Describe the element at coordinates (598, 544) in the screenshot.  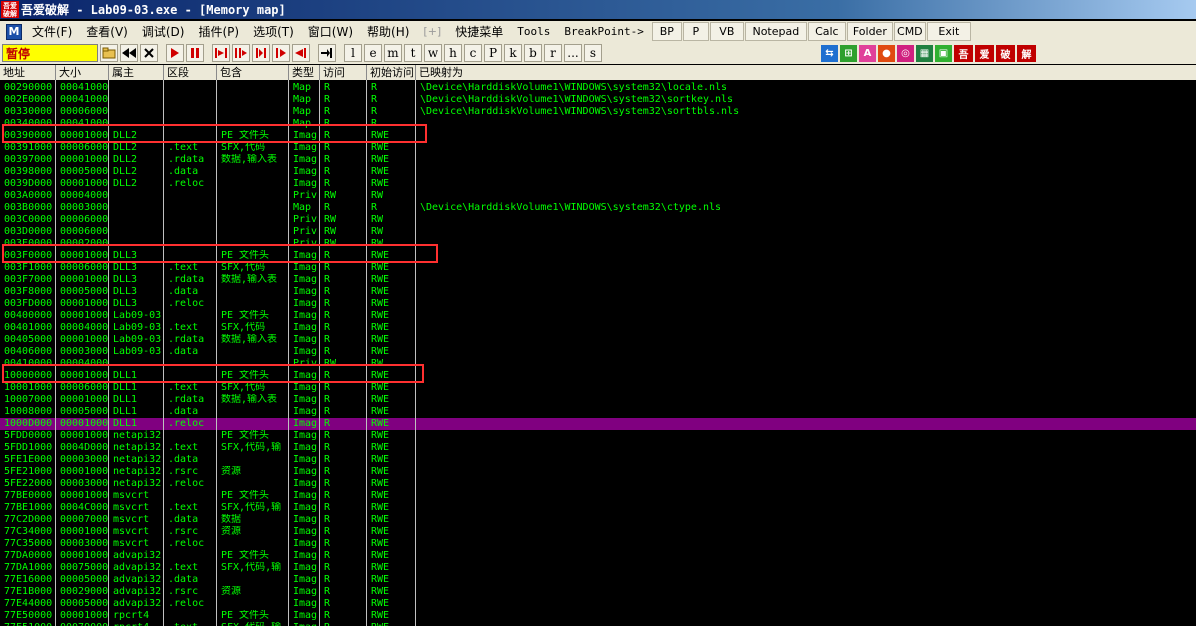
I see `table-row: 77C35000 00003000 msvcrt .reloc Imag R RWE` at that location.